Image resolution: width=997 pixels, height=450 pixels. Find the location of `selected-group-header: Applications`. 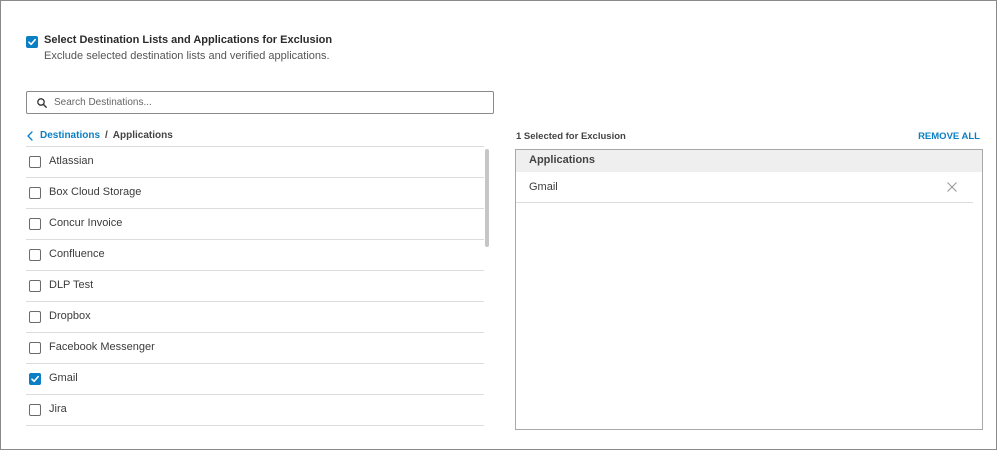

selected-group-header: Applications is located at coordinates (749, 161).